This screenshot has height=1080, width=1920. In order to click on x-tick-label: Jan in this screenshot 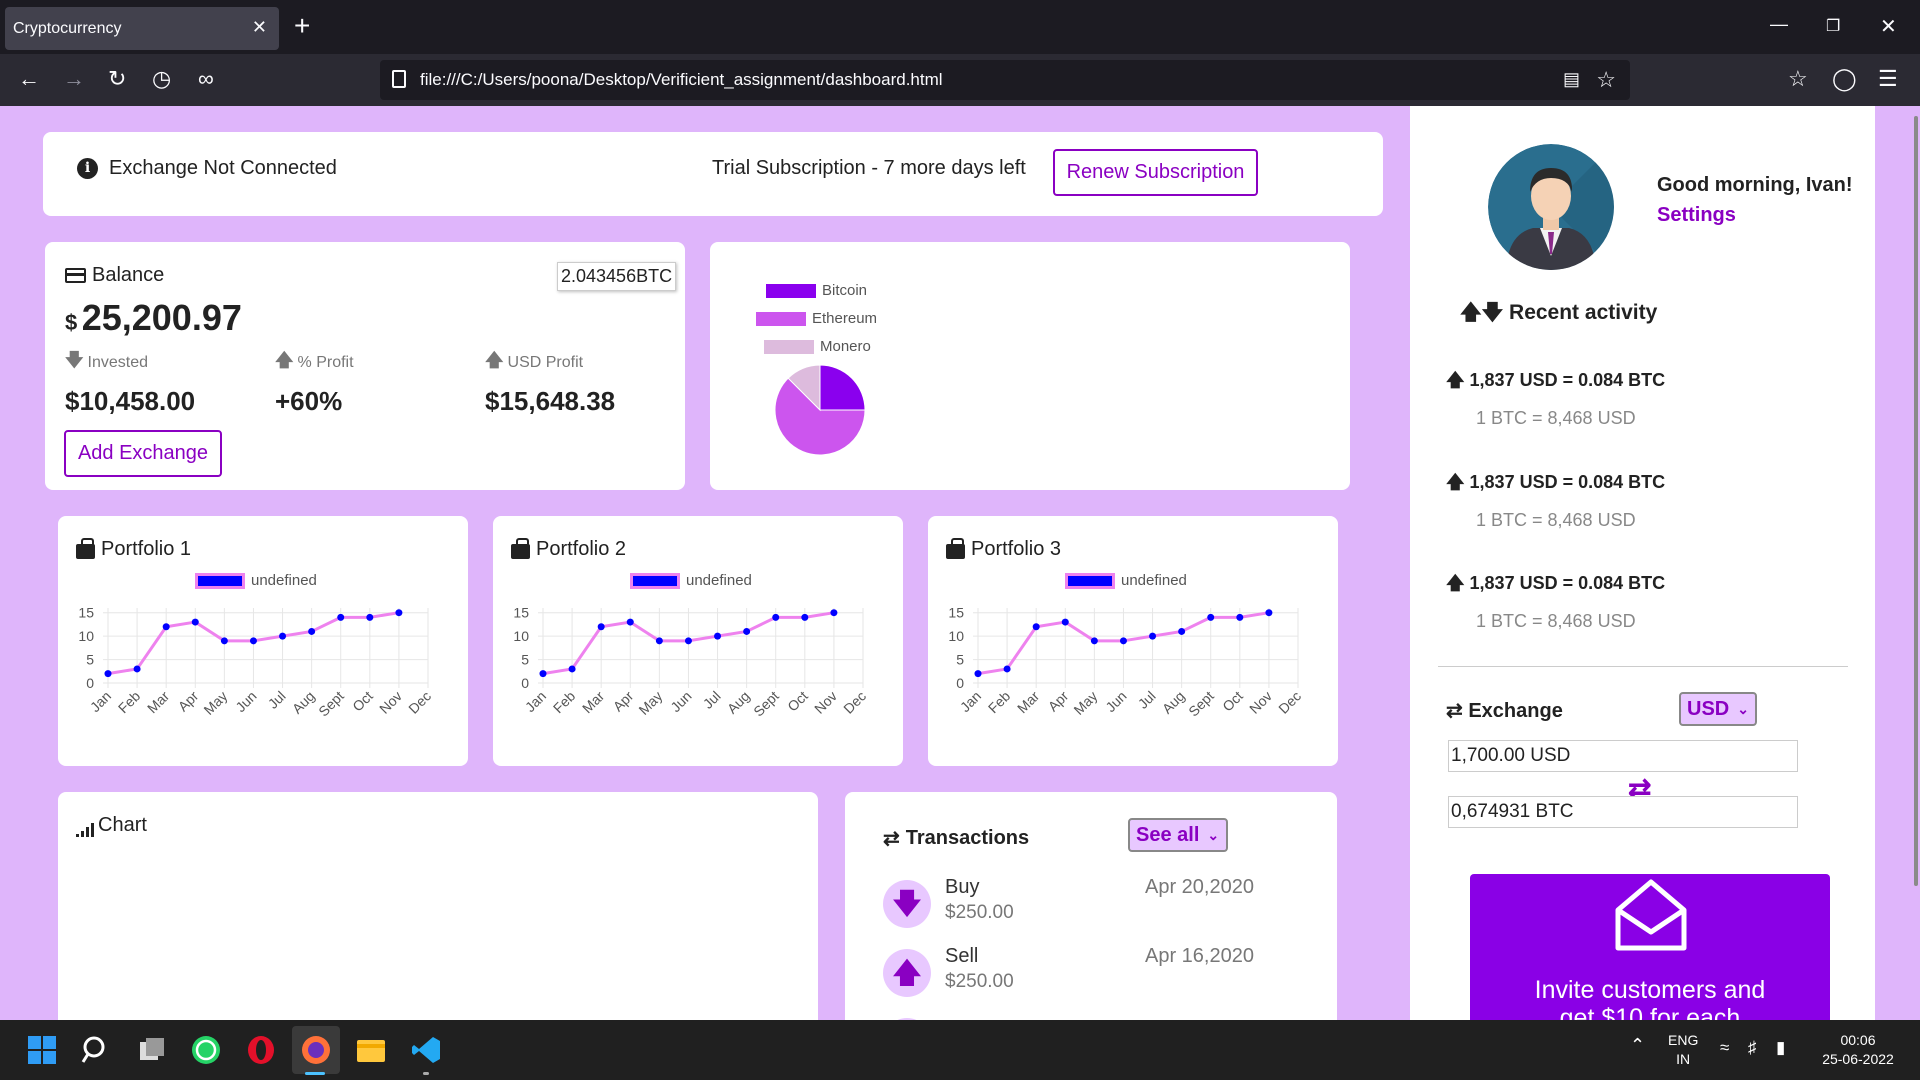, I will do `click(100, 701)`.